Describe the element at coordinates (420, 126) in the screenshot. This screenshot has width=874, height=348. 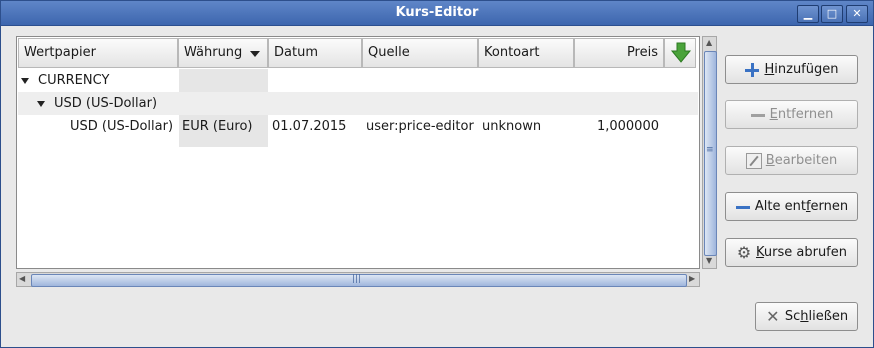
I see `cell-quelle: user:price-editor` at that location.